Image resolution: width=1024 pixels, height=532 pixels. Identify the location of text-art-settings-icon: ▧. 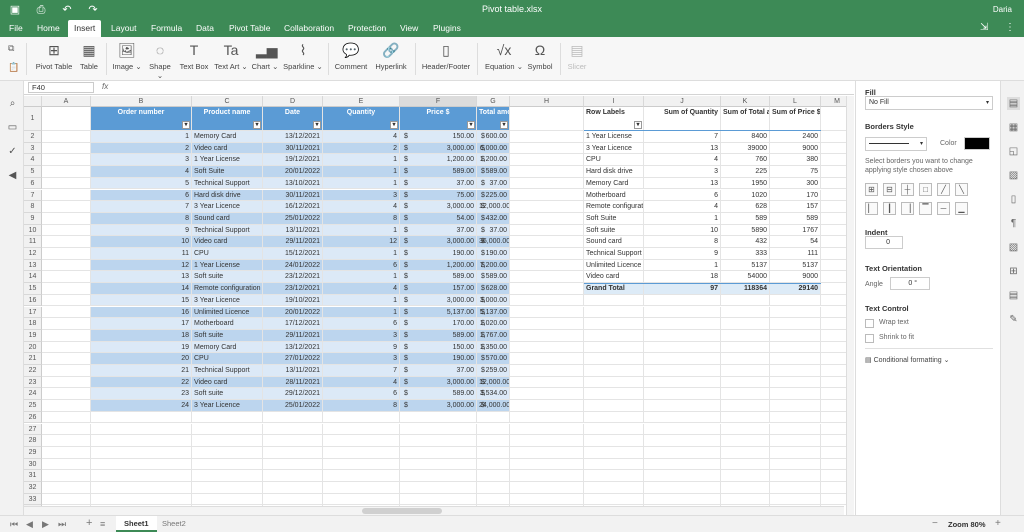
(1013, 247).